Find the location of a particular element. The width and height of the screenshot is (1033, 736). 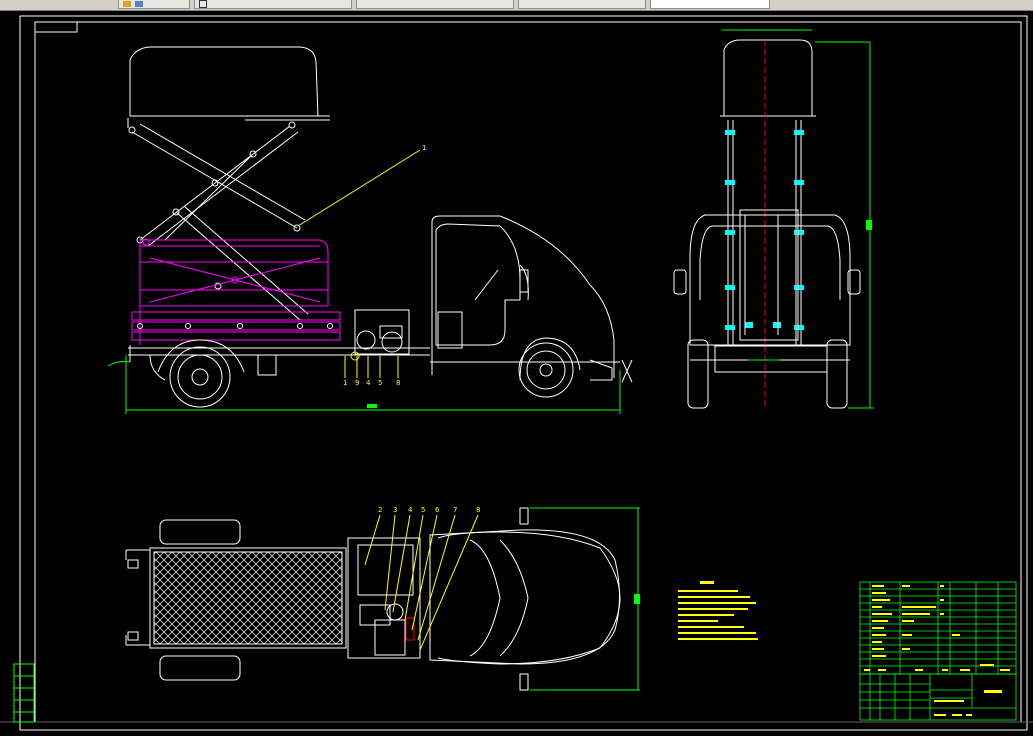

tab-app is located at coordinates (154, 4).